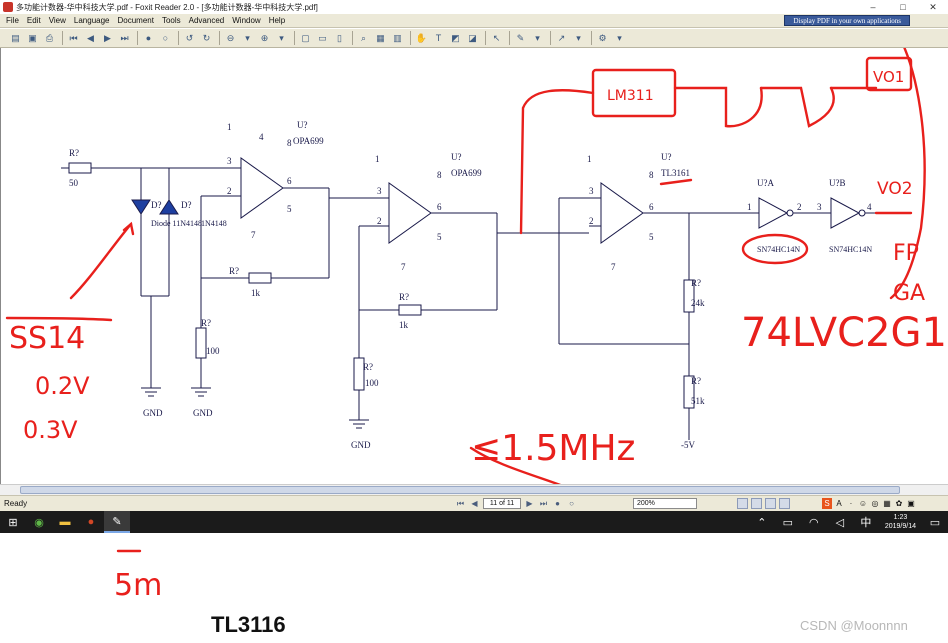 The width and height of the screenshot is (948, 643). What do you see at coordinates (665, 503) in the screenshot?
I see `zoom-level-select: 200%` at bounding box center [665, 503].